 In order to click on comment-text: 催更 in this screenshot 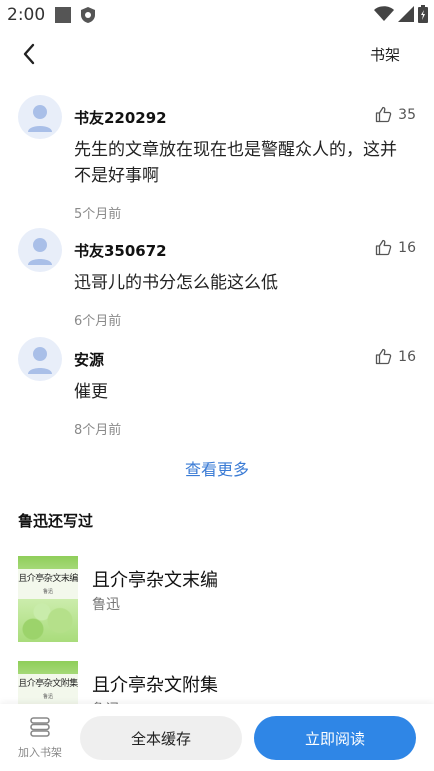, I will do `click(91, 392)`.